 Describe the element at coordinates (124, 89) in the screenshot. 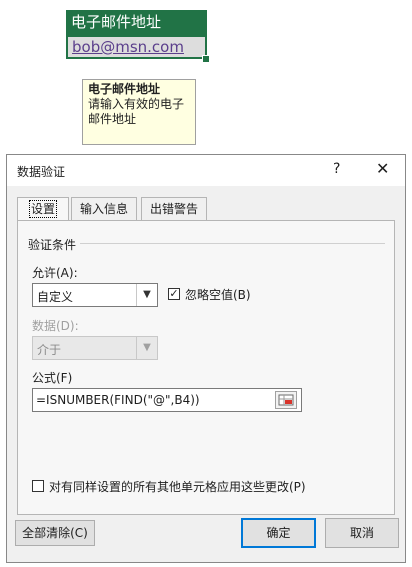

I see `tooltip-title: 电子邮件地址` at that location.